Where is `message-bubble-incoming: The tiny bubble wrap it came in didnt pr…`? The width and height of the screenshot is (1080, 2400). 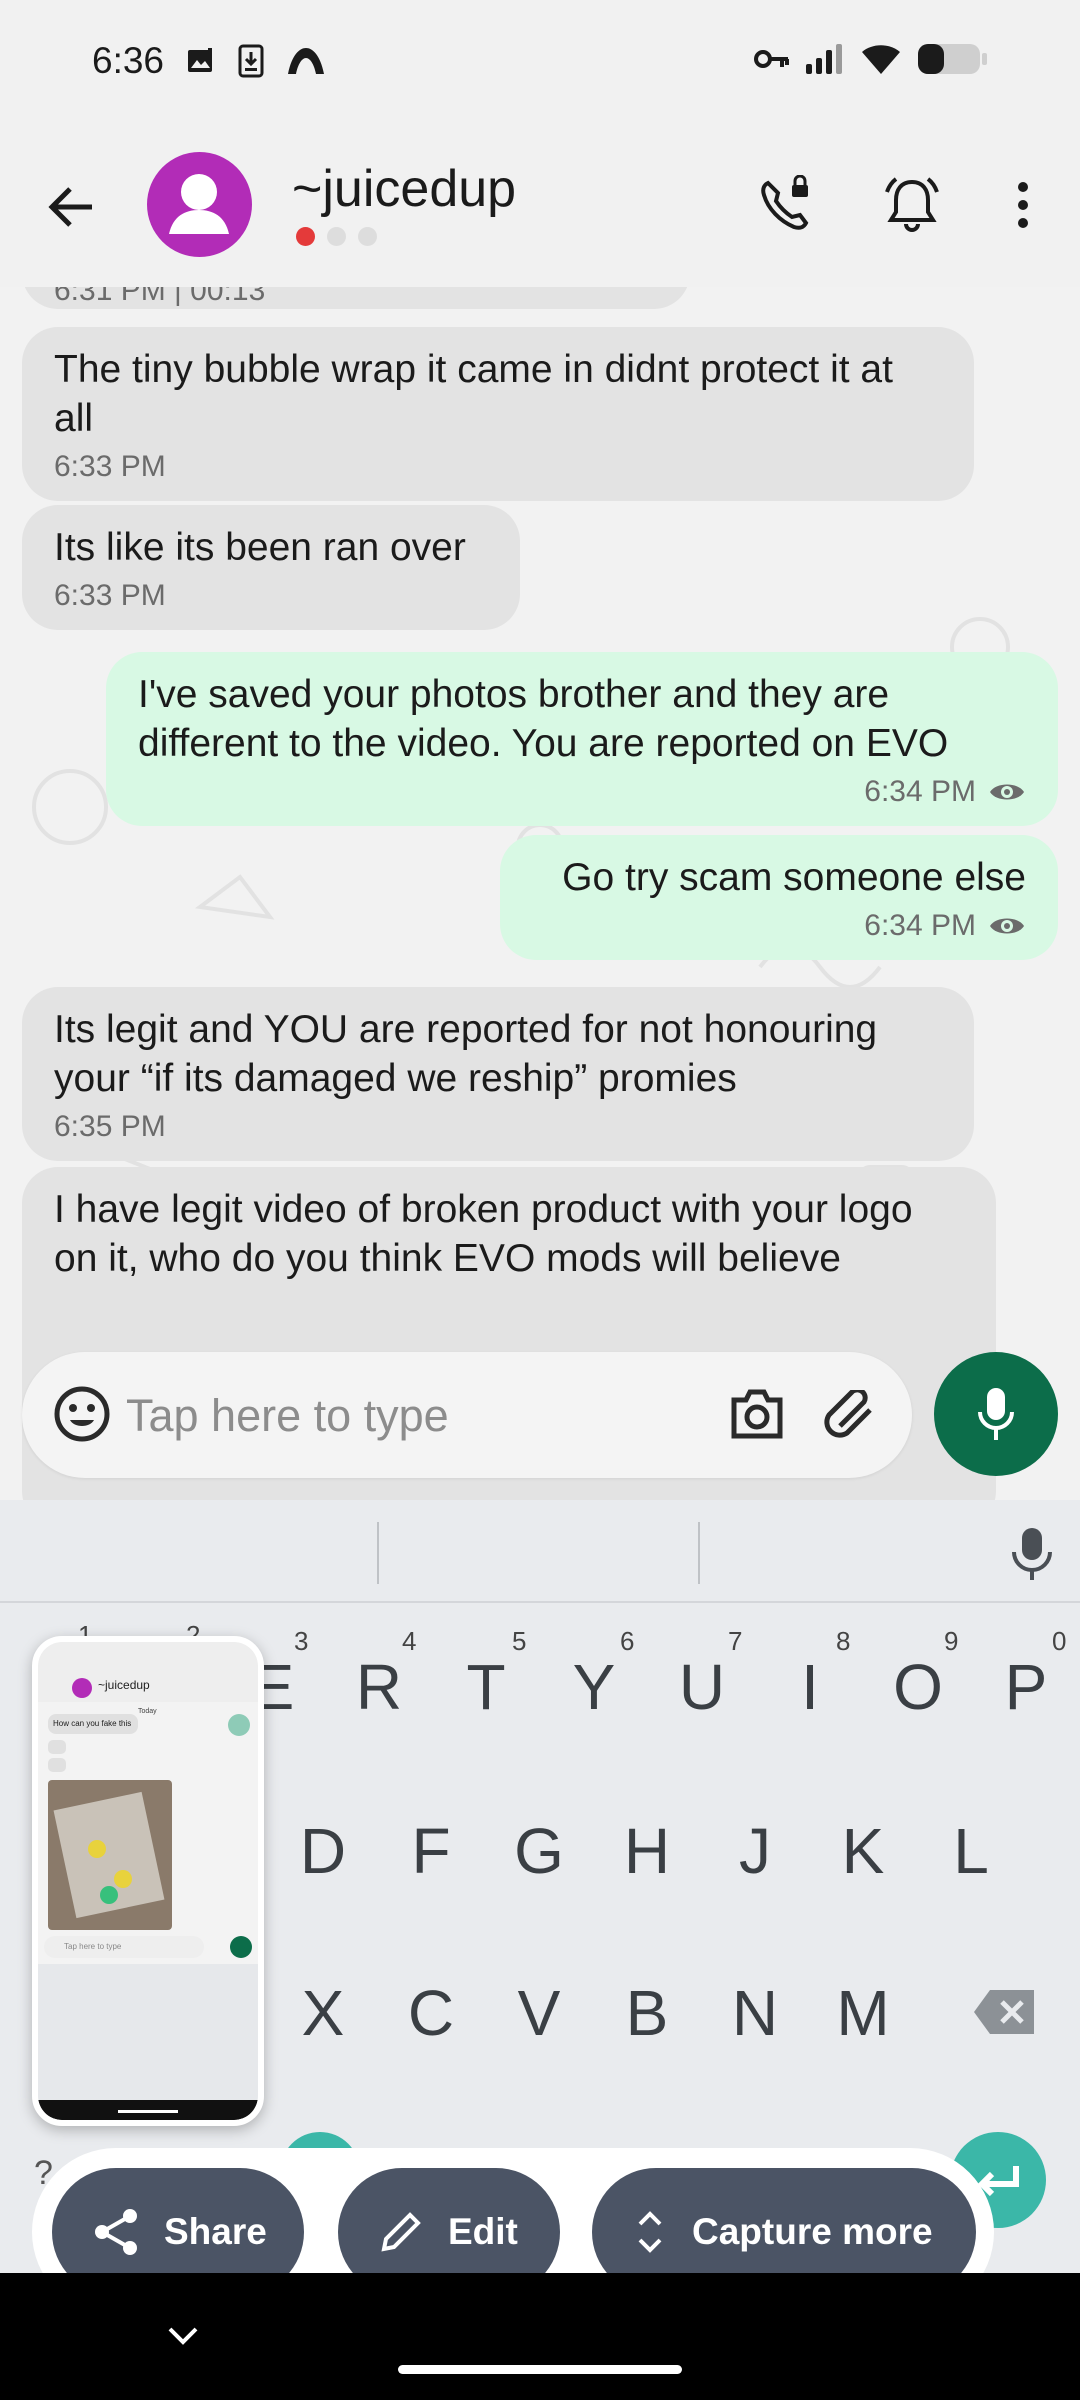 message-bubble-incoming: The tiny bubble wrap it came in didnt pr… is located at coordinates (498, 414).